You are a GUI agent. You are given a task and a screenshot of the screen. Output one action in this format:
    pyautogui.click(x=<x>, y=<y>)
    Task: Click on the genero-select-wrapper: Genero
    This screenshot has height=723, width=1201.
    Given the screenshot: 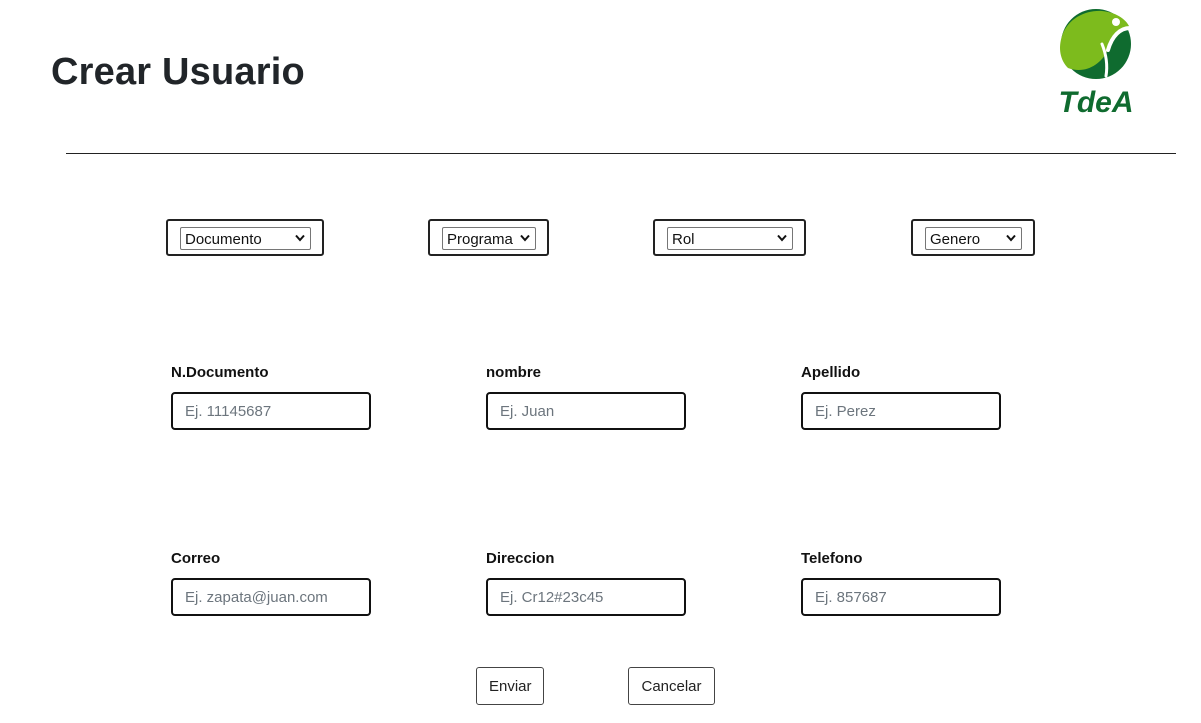 What is the action you would take?
    pyautogui.click(x=973, y=237)
    